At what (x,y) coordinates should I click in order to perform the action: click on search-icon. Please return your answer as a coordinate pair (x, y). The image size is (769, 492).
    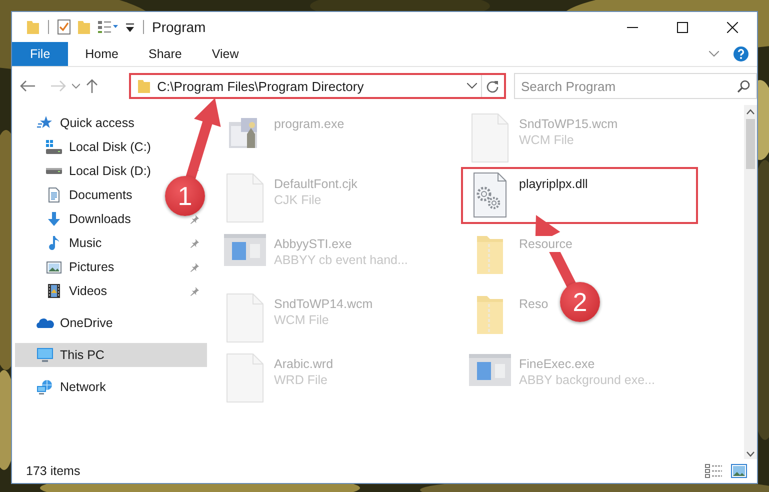
    Looking at the image, I should click on (743, 86).